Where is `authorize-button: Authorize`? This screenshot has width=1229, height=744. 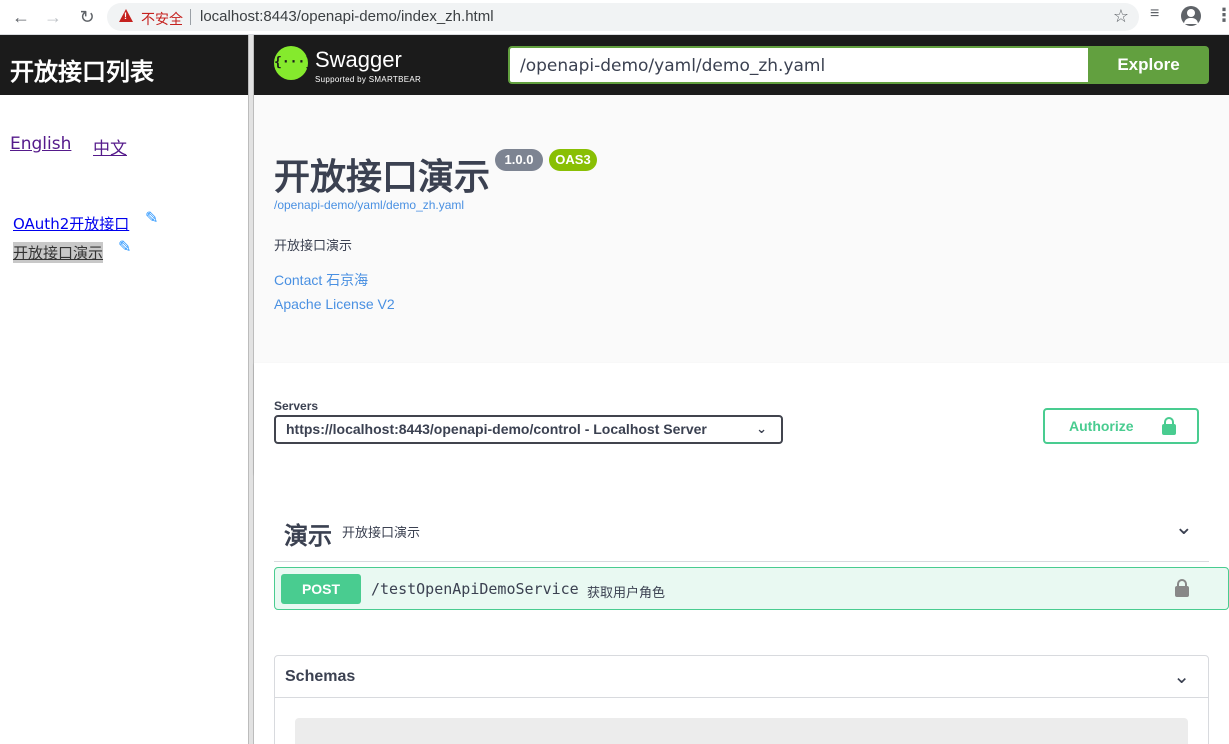 authorize-button: Authorize is located at coordinates (1121, 426).